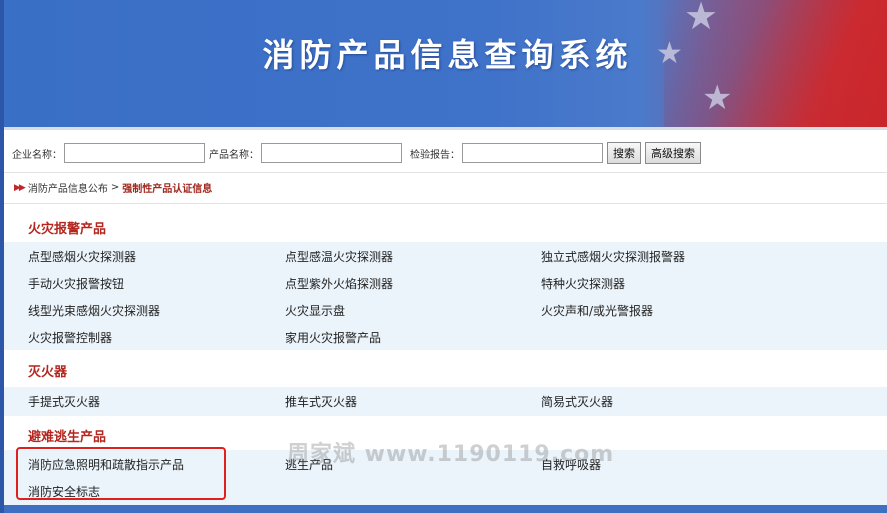 The image size is (887, 513). What do you see at coordinates (435, 155) in the screenshot?
I see `test-report-label: 检验报告：` at bounding box center [435, 155].